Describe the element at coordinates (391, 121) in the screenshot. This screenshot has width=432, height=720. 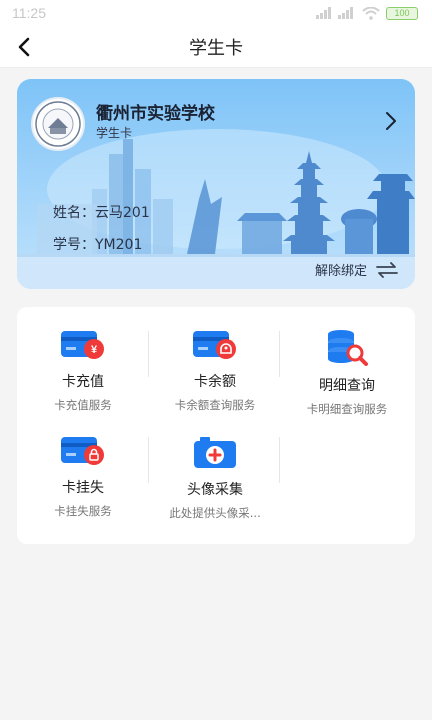
I see `chevron-right-icon` at that location.